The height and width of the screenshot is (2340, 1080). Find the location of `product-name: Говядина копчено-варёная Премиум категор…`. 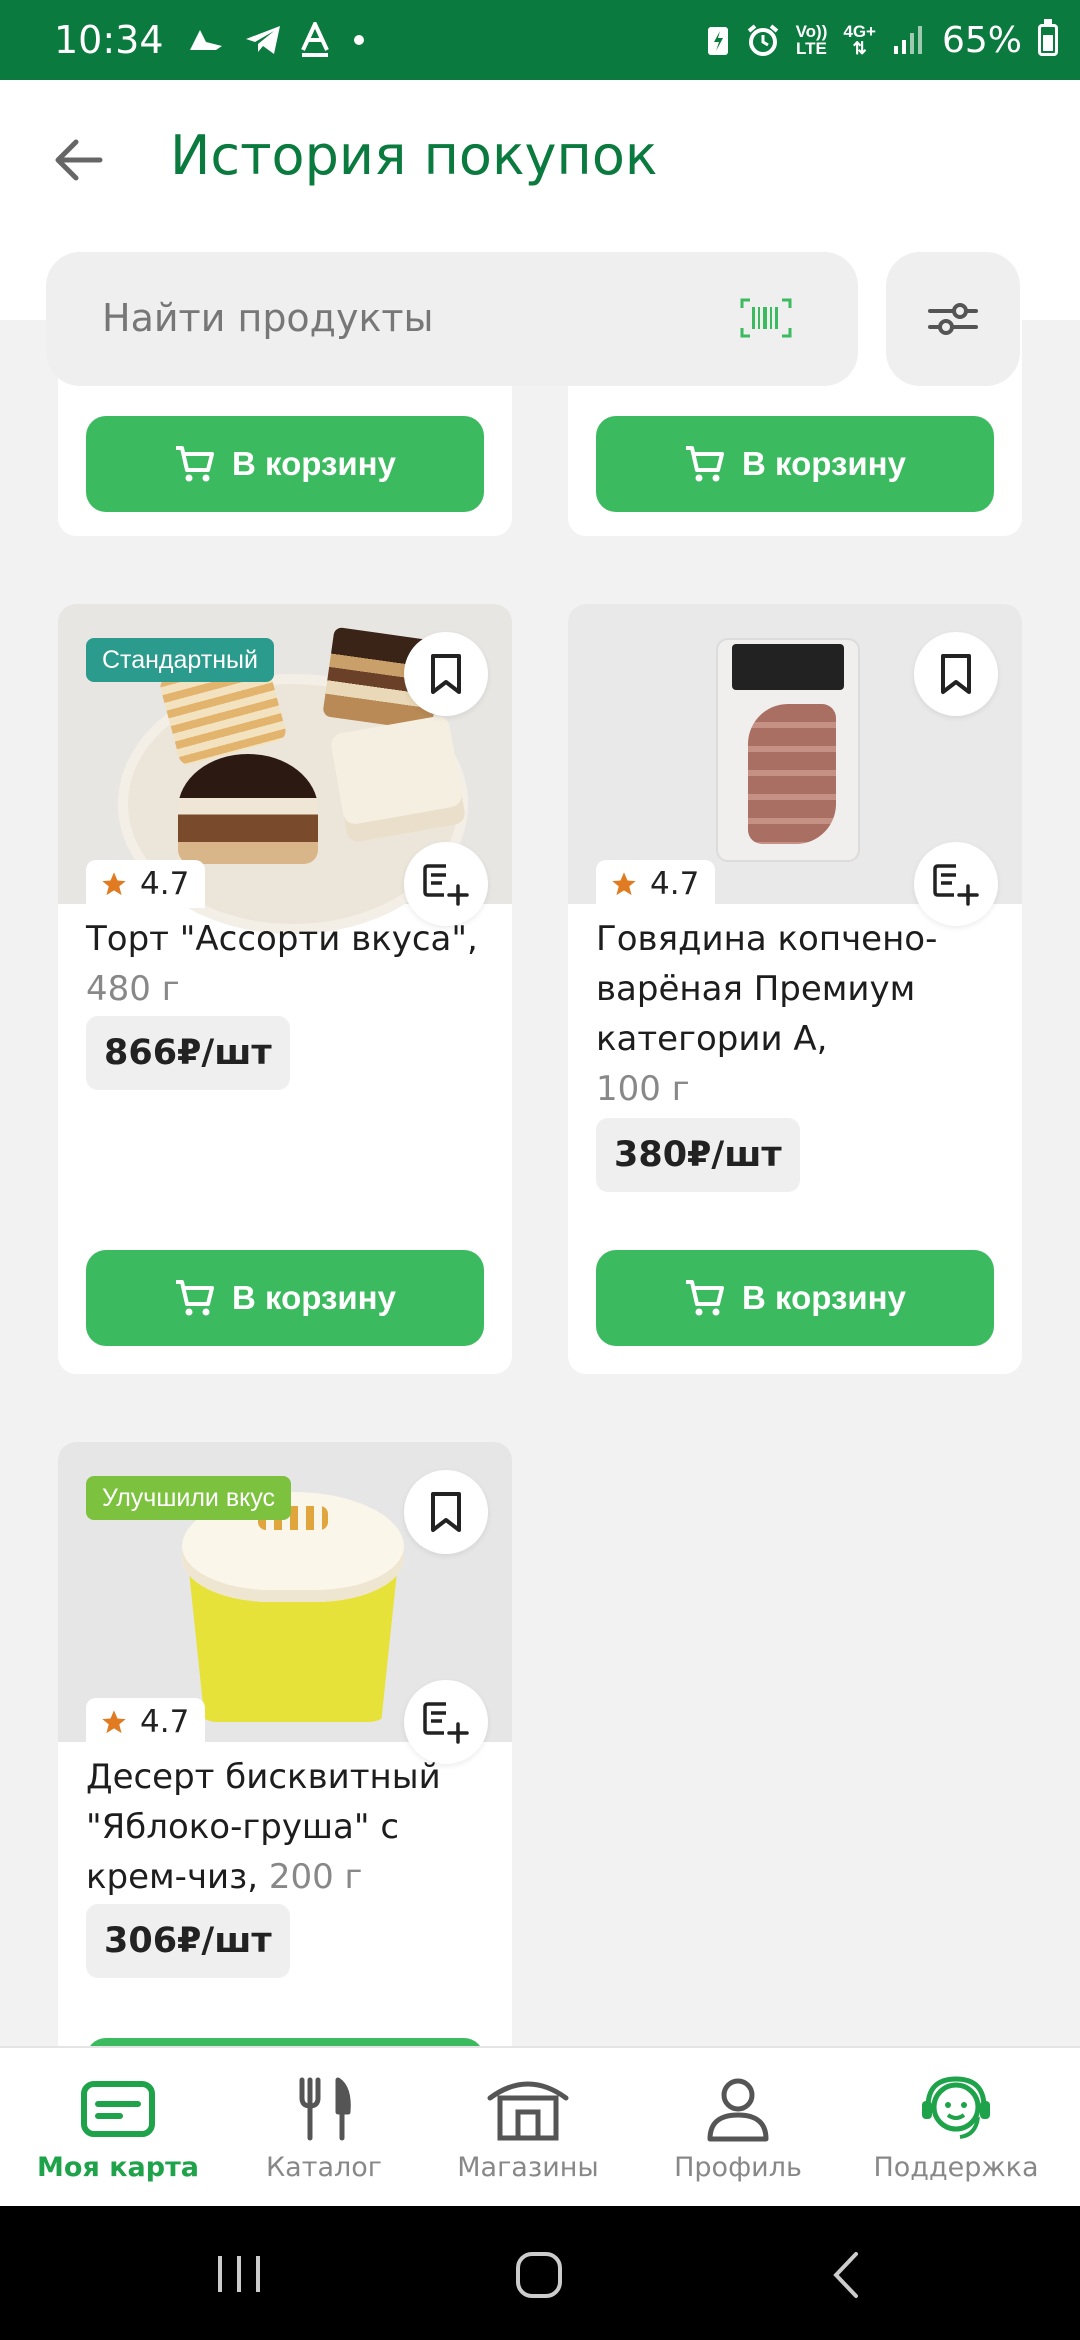

product-name: Говядина копчено-варёная Премиум категор… is located at coordinates (806, 1014).